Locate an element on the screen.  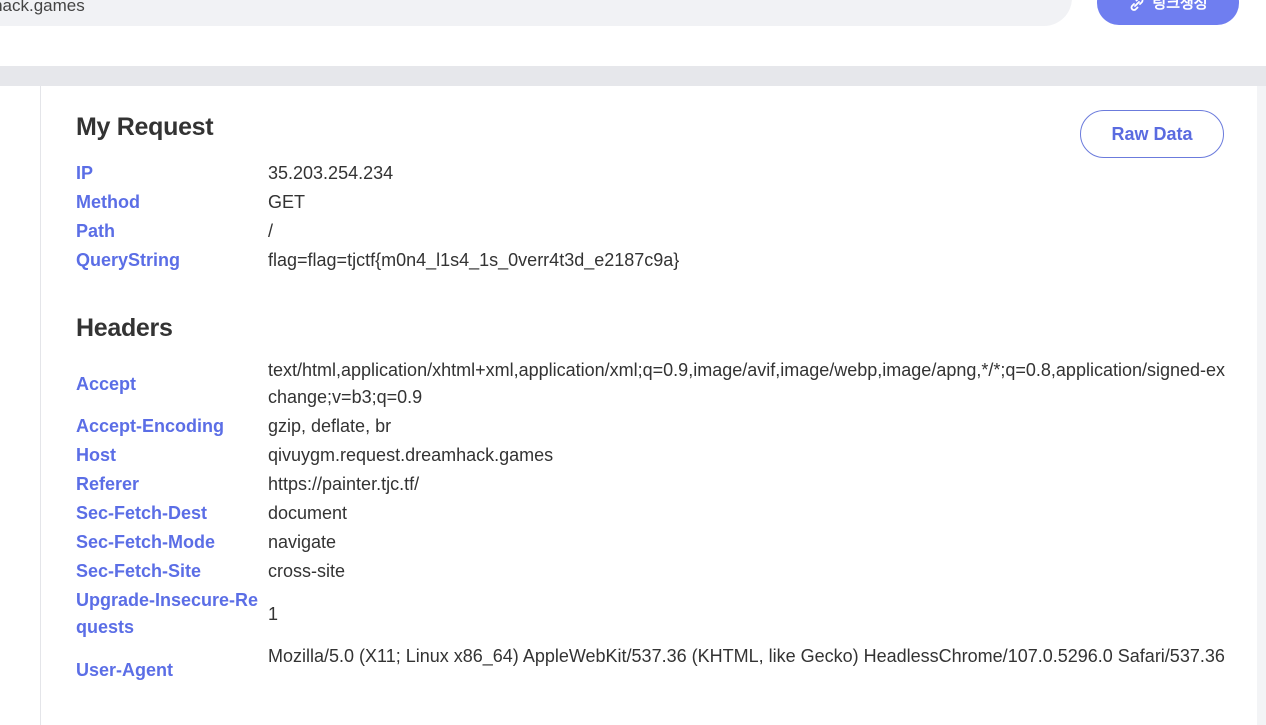
link-icon is located at coordinates (1137, 6).